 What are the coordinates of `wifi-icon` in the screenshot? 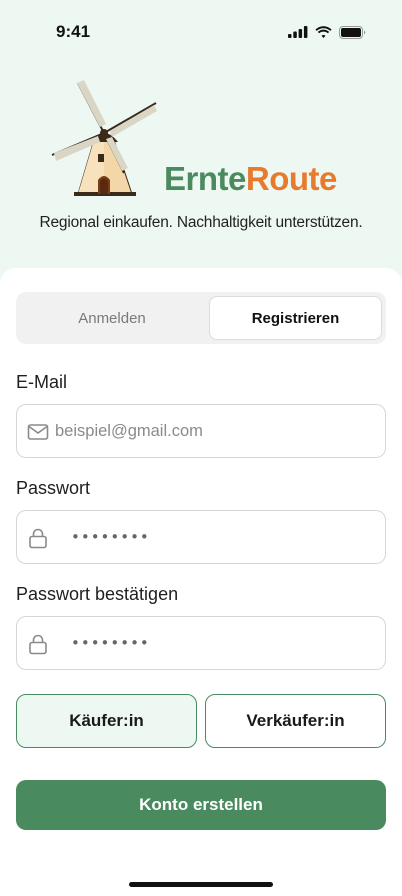 It's located at (323, 32).